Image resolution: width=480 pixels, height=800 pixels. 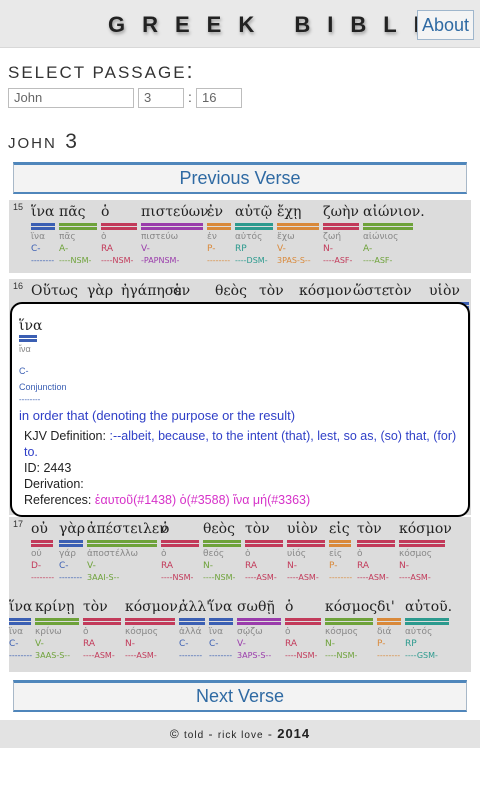 I want to click on greek-word: ζωὴν ζωή N- ----ASF-, so click(x=341, y=234).